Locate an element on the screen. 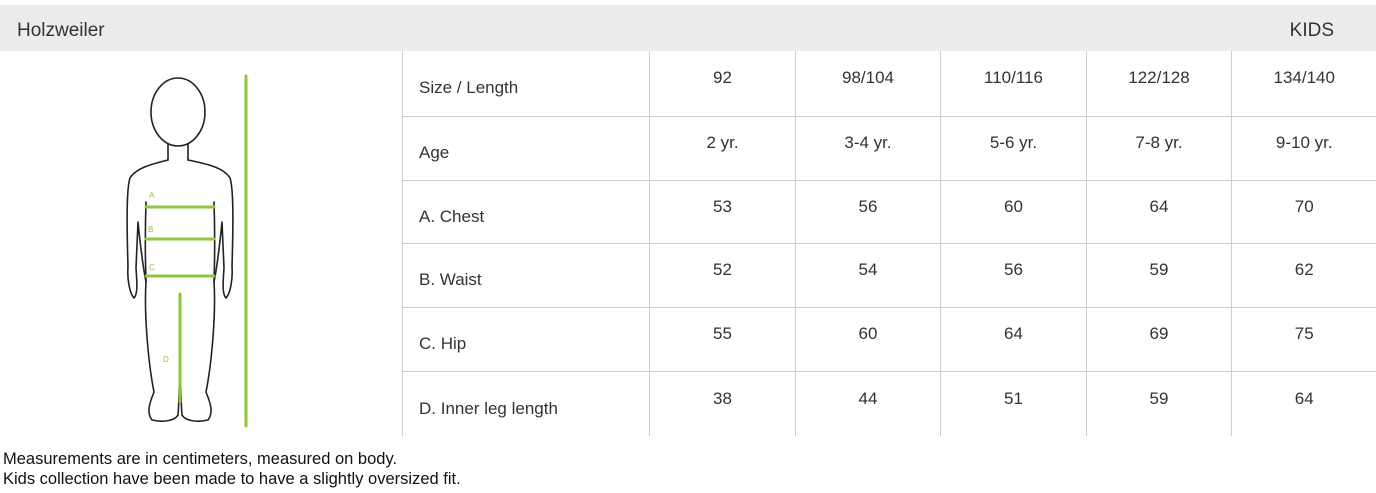 Image resolution: width=1376 pixels, height=493 pixels. table-row-hip: C. Hip 55 60 64 69 75 is located at coordinates (889, 339).